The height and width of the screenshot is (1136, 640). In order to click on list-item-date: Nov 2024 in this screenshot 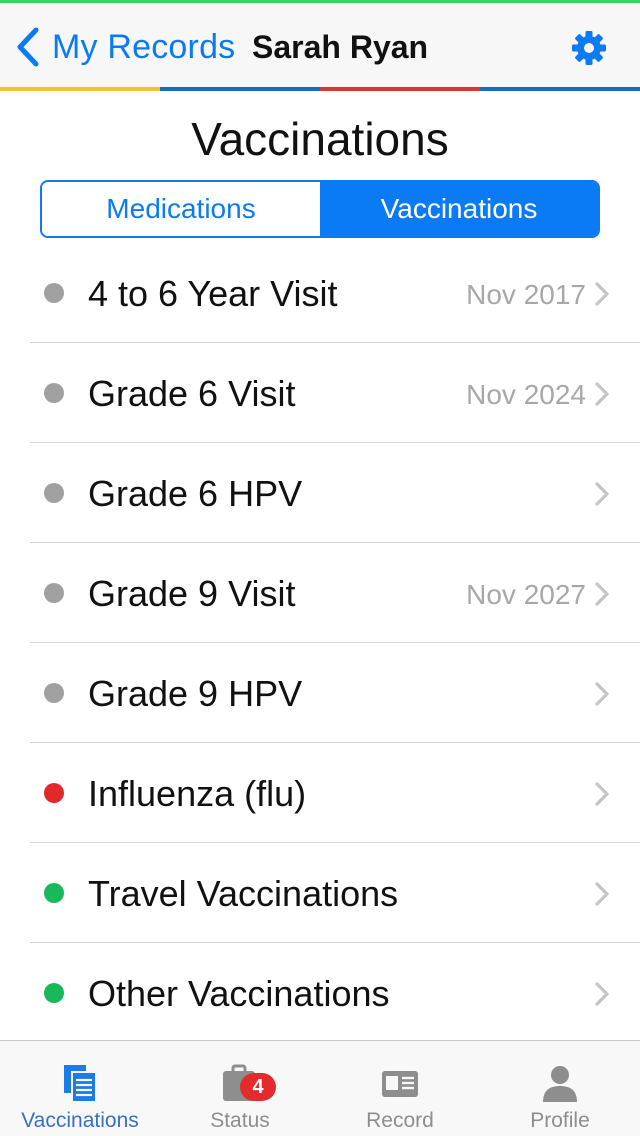, I will do `click(526, 394)`.